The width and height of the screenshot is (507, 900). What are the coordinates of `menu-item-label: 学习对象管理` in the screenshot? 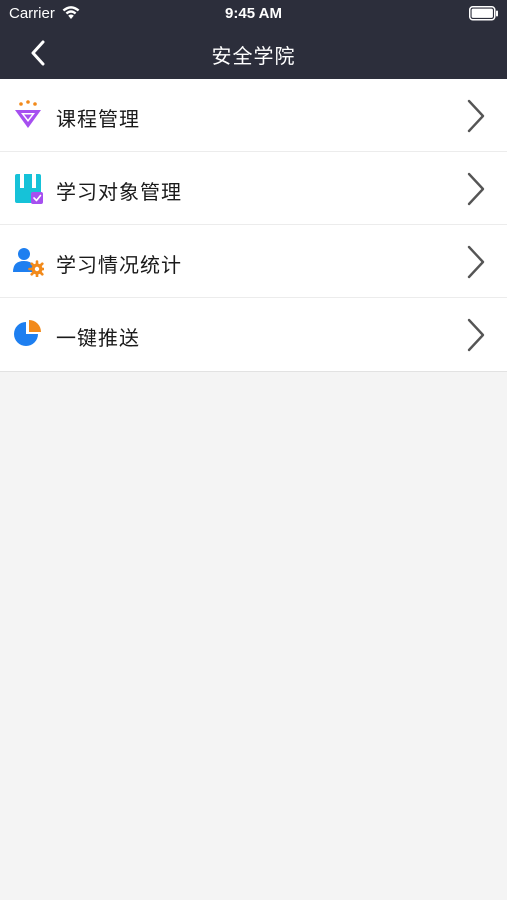 It's located at (119, 192).